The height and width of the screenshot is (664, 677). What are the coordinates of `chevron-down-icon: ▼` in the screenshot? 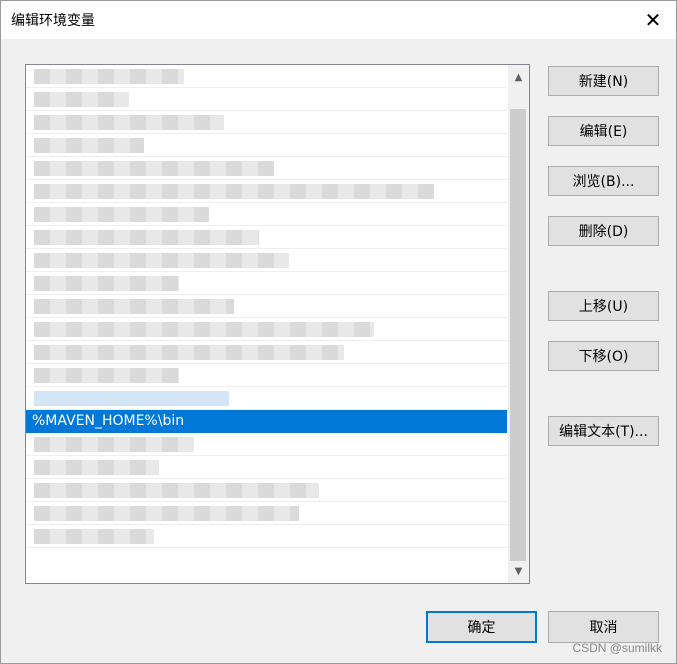 It's located at (518, 571).